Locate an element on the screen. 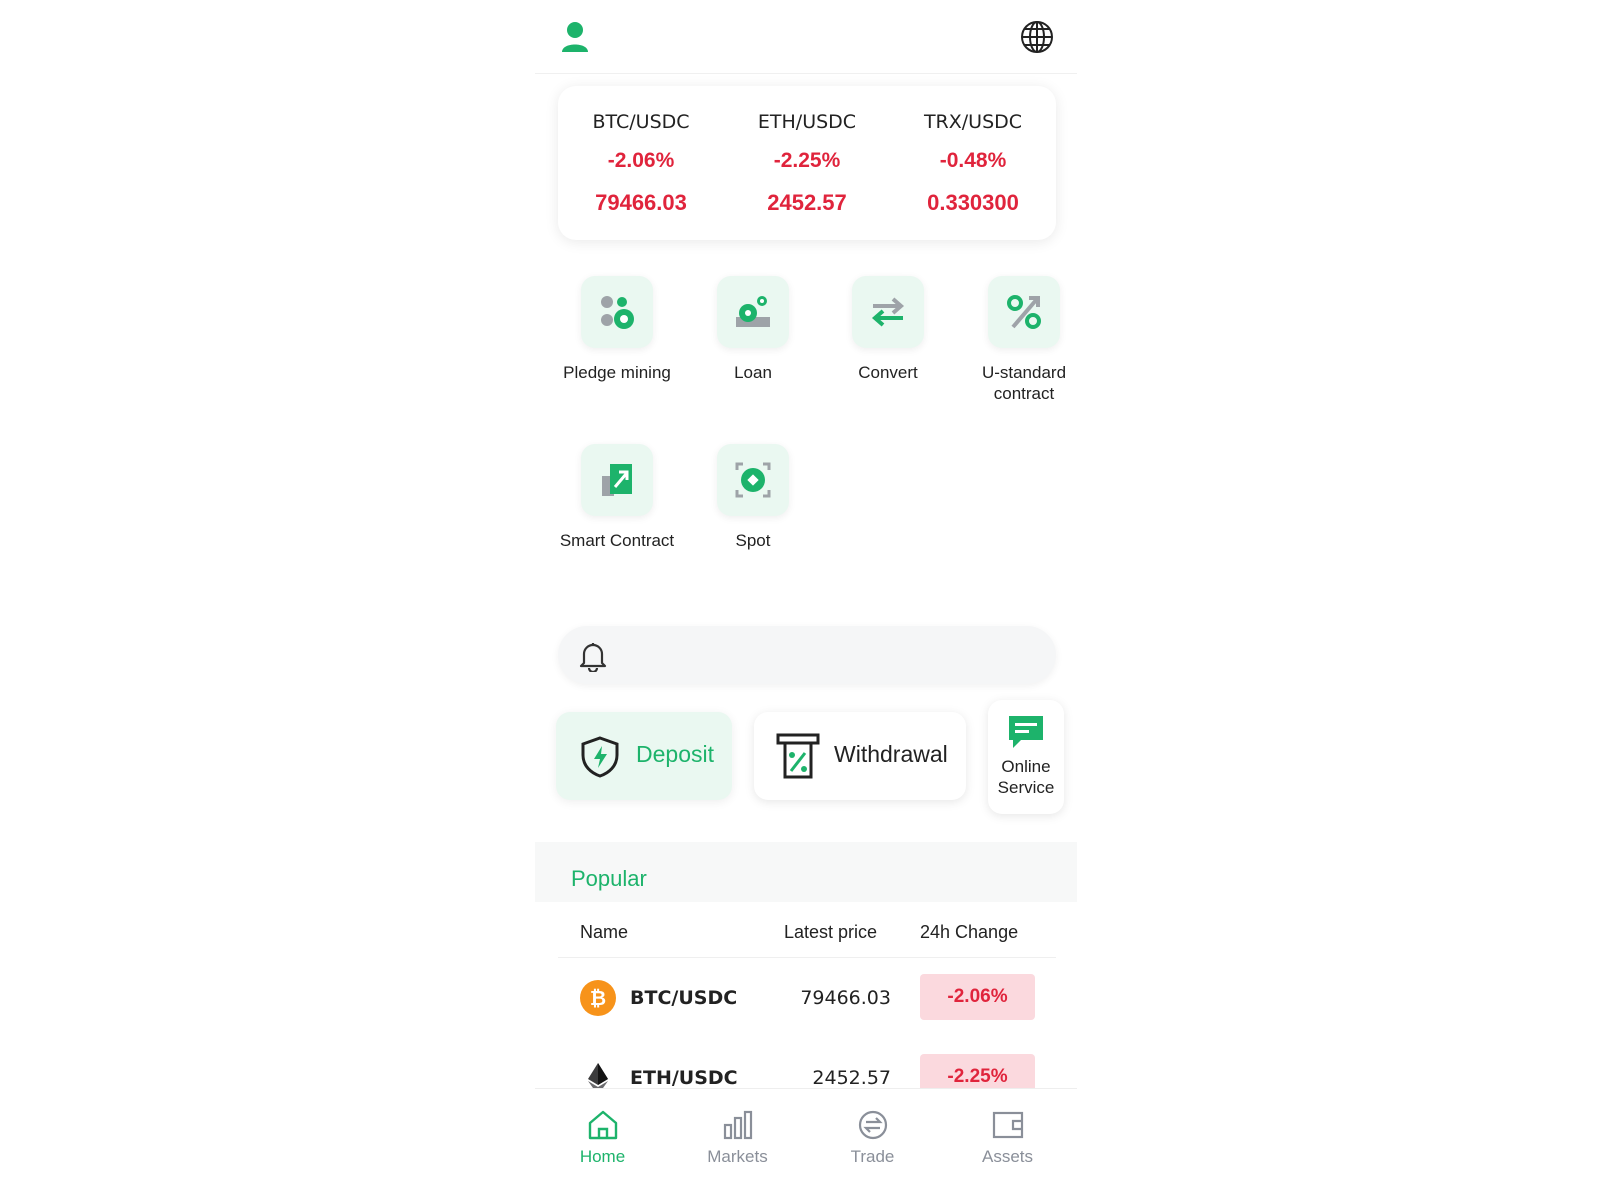 This screenshot has height=1200, width=1600. table-header: Name Latest price 24h Change is located at coordinates (807, 930).